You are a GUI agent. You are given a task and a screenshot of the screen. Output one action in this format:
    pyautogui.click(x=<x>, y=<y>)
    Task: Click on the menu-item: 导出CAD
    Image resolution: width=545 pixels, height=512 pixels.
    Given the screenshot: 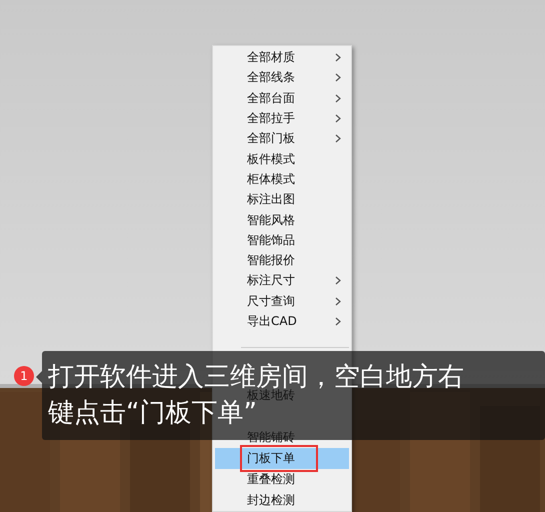 What is the action you would take?
    pyautogui.click(x=282, y=321)
    